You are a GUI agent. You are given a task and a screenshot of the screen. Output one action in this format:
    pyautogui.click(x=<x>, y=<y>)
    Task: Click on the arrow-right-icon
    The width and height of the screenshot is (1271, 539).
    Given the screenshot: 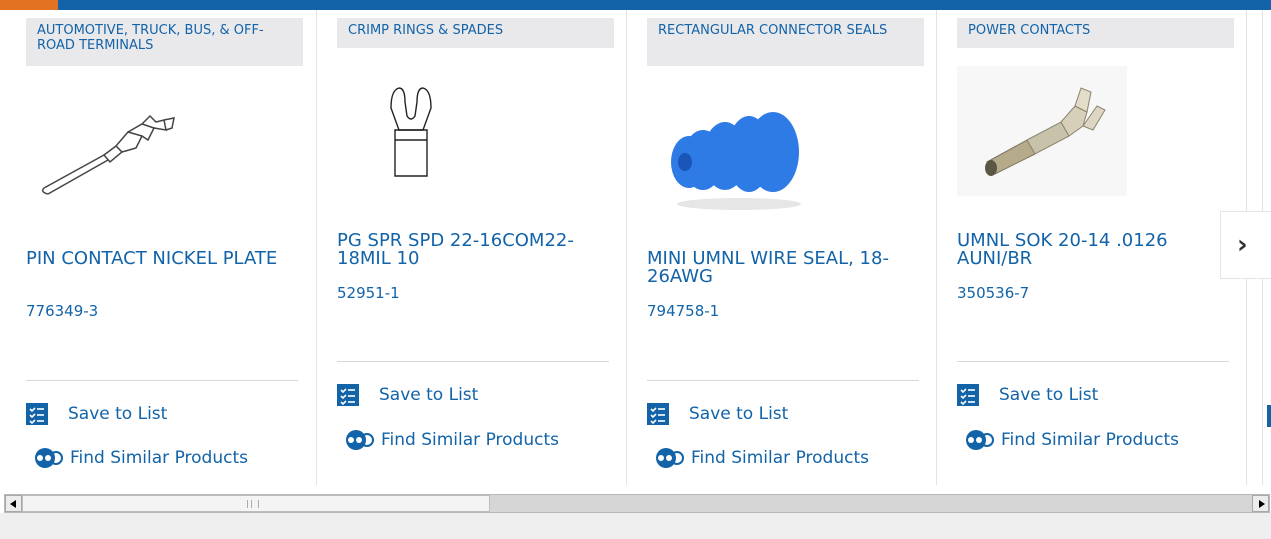 What is the action you would take?
    pyautogui.click(x=1262, y=504)
    